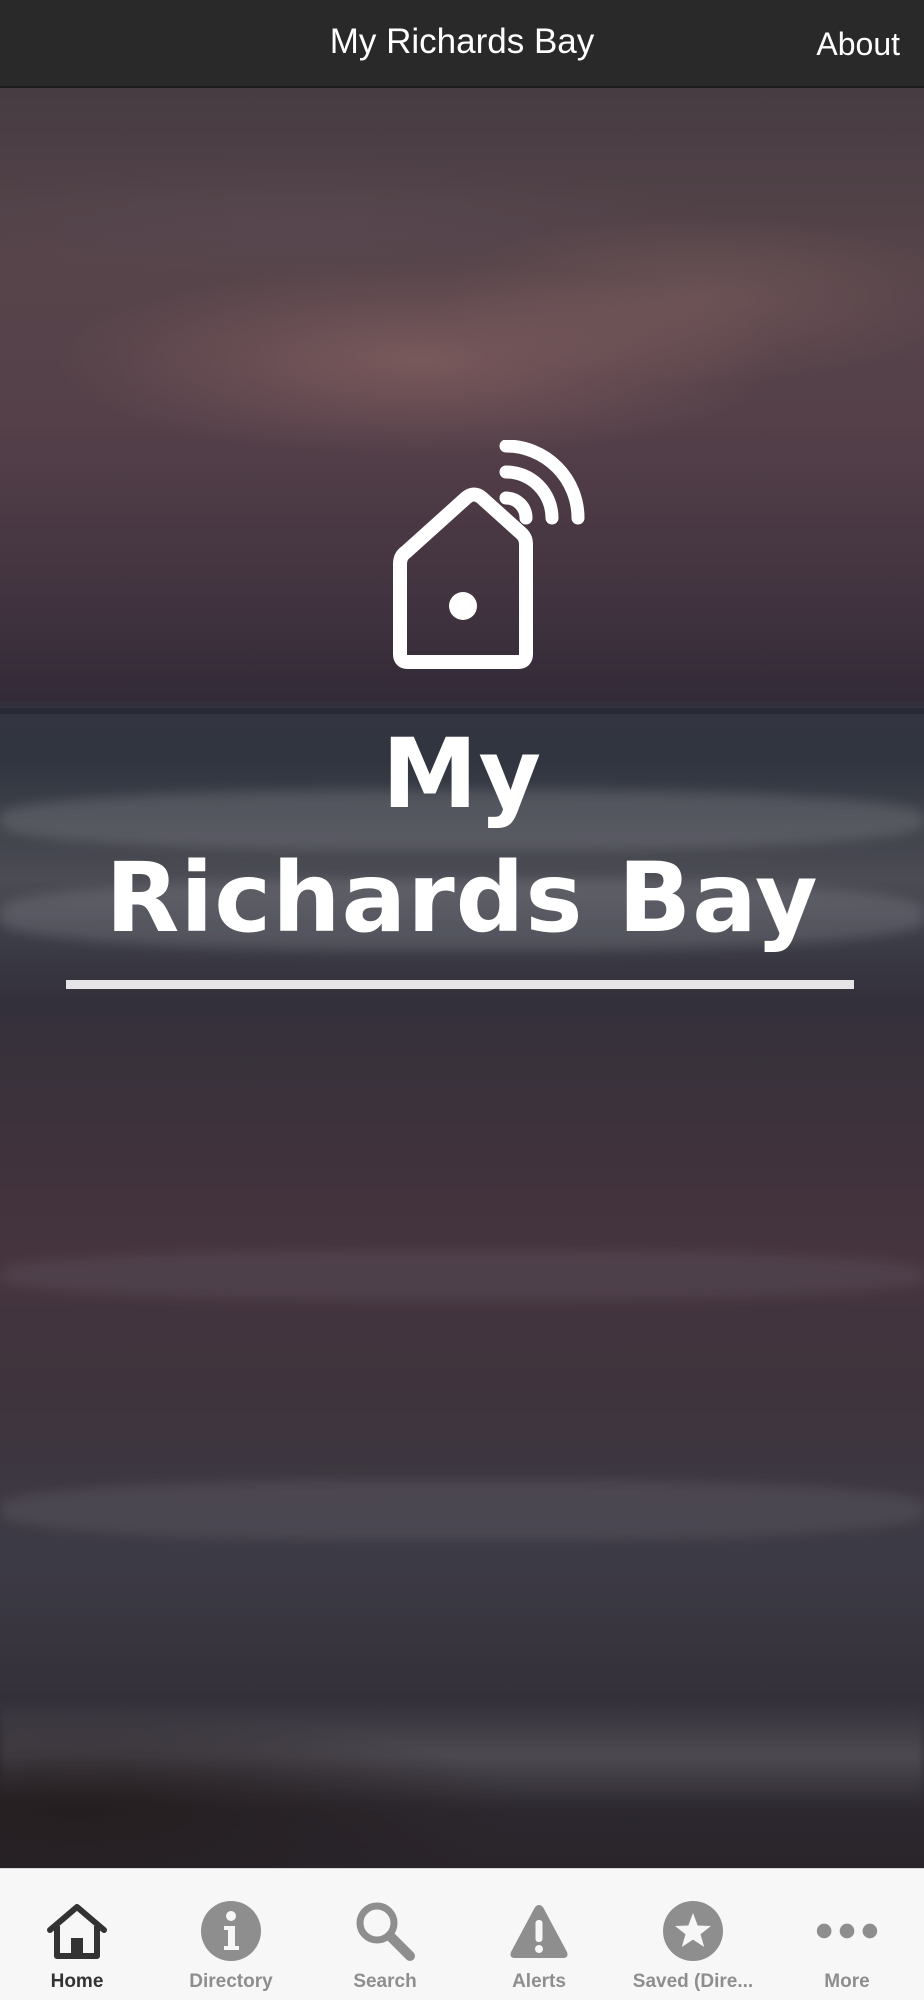 The height and width of the screenshot is (2000, 924). What do you see at coordinates (462, 898) in the screenshot?
I see `hero-title-line-2: Richards Bay` at bounding box center [462, 898].